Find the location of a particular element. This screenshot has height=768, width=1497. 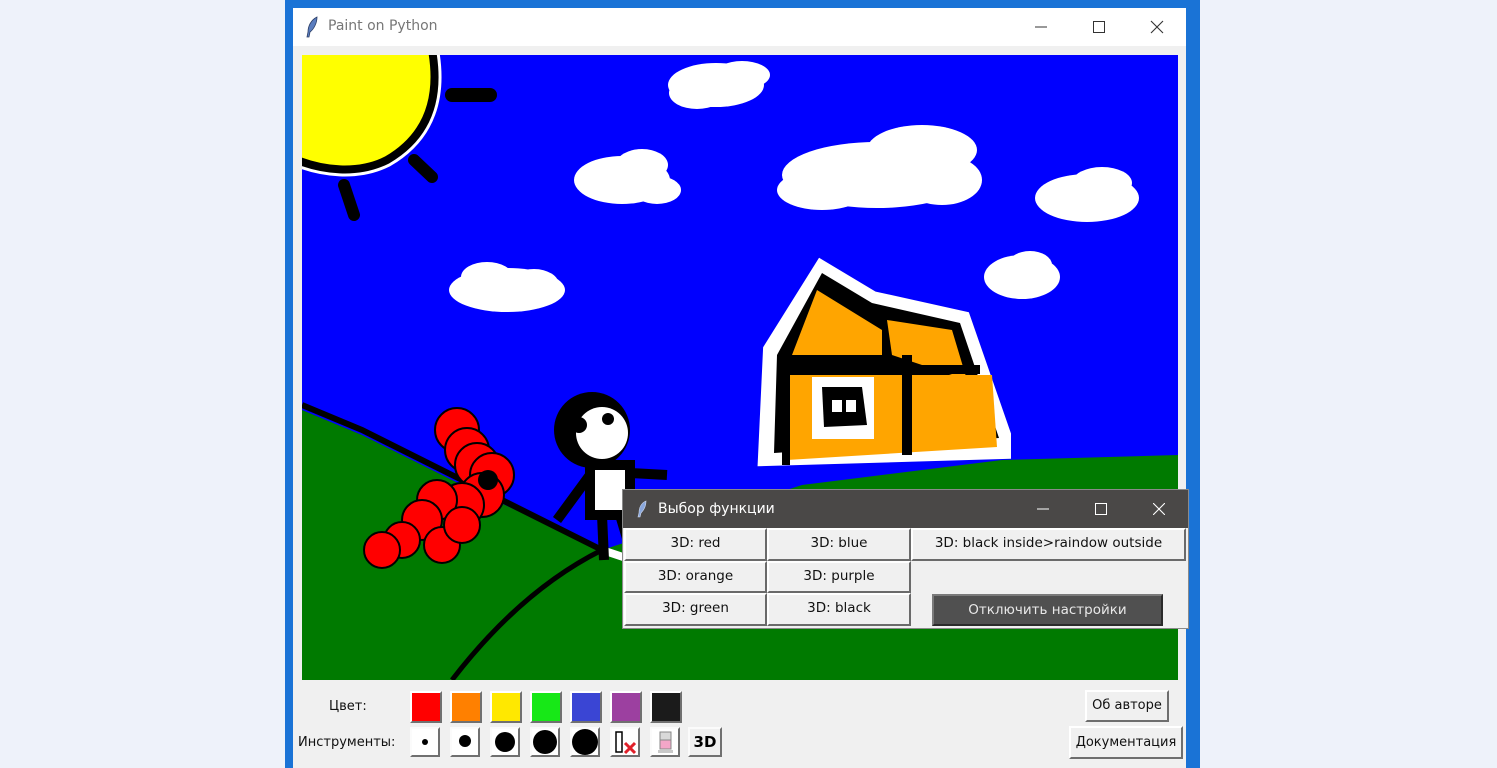

minimize-button is located at coordinates (1041, 27).